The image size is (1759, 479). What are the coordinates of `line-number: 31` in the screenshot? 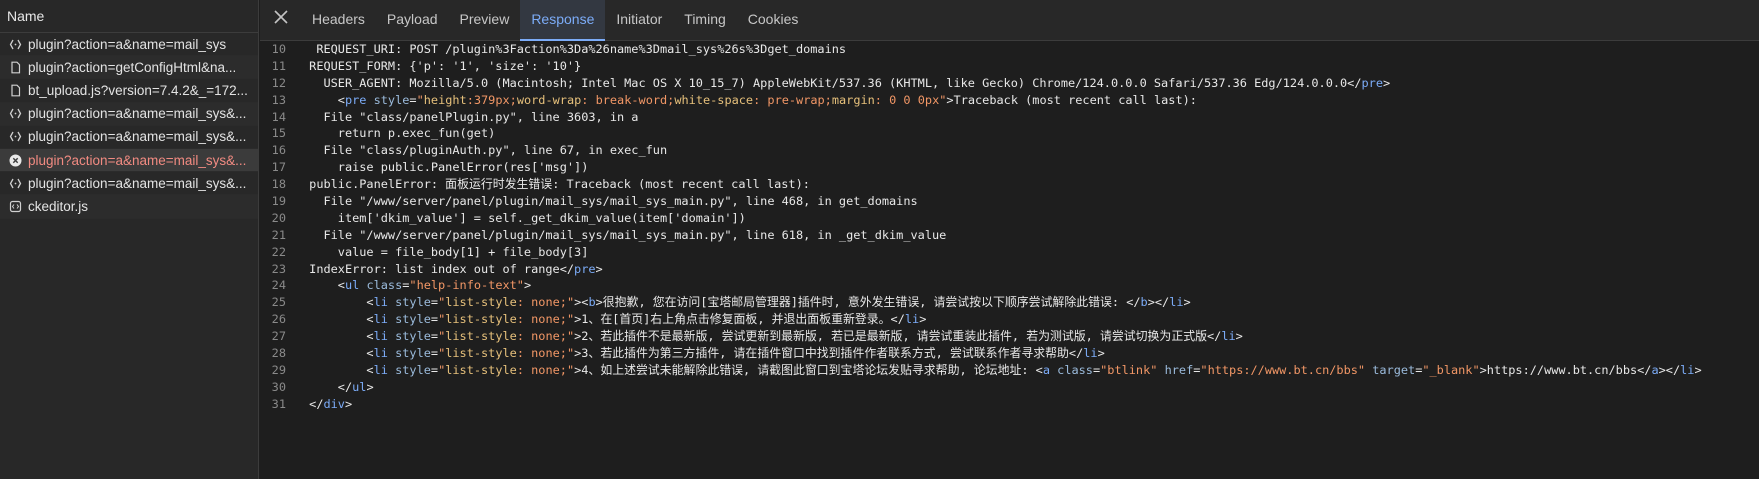 It's located at (278, 403).